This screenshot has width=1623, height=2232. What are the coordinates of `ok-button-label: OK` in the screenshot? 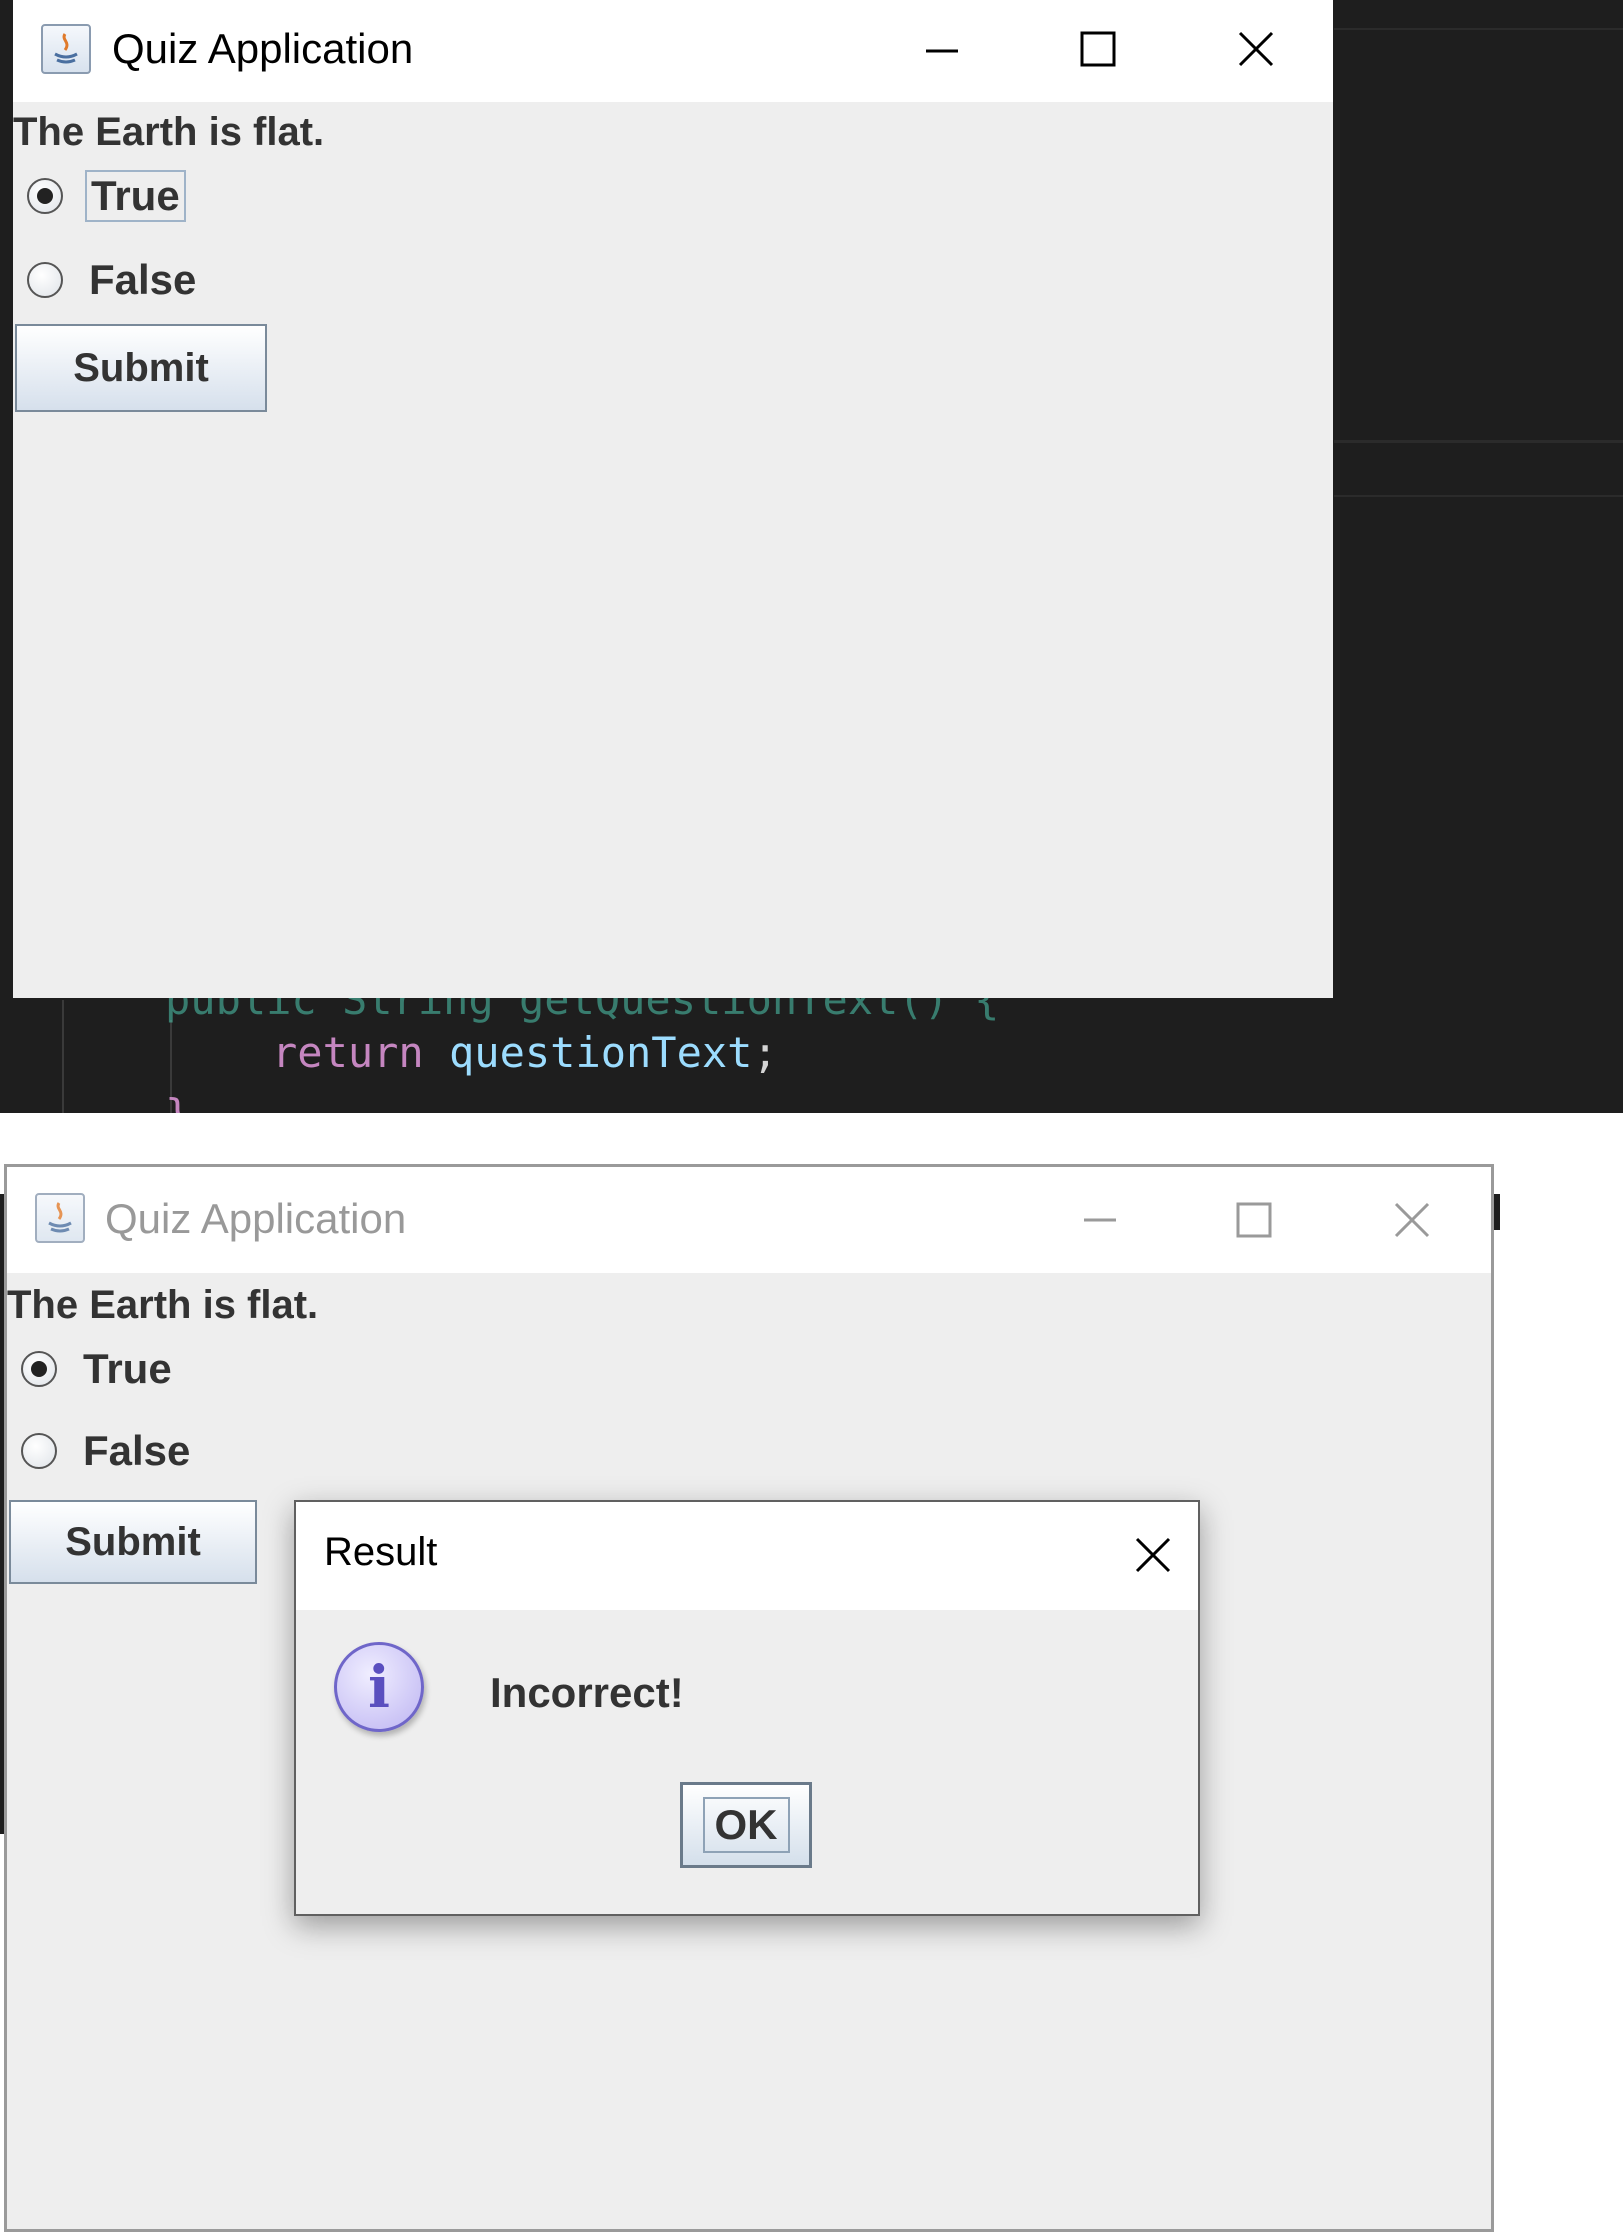 It's located at (746, 1825).